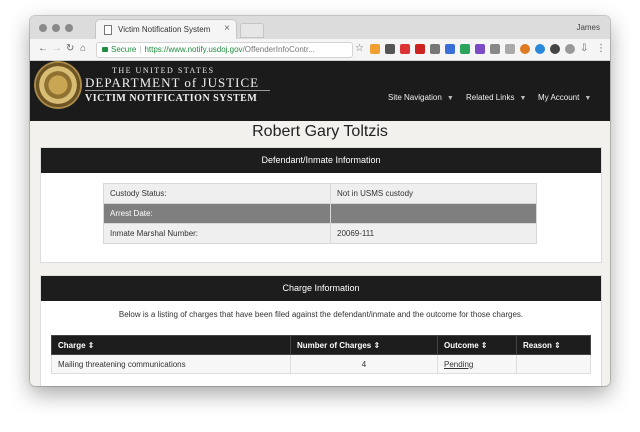 The width and height of the screenshot is (640, 432). What do you see at coordinates (43, 49) in the screenshot?
I see `back-icon: ←` at bounding box center [43, 49].